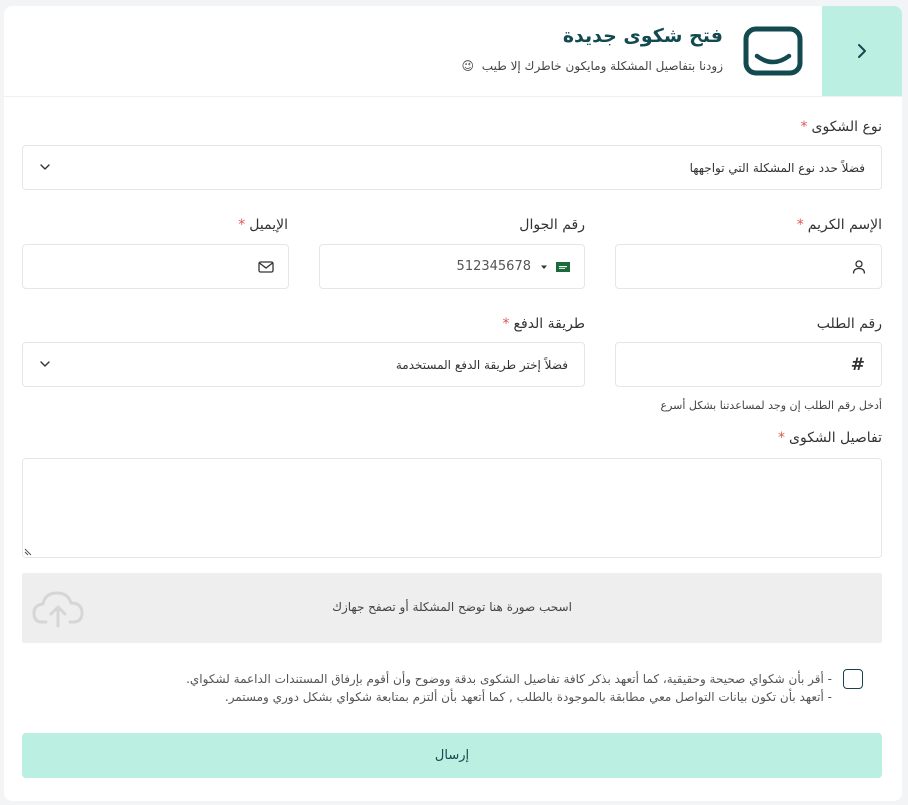 Image resolution: width=908 pixels, height=805 pixels. I want to click on submit-button: إرسال, so click(452, 755).